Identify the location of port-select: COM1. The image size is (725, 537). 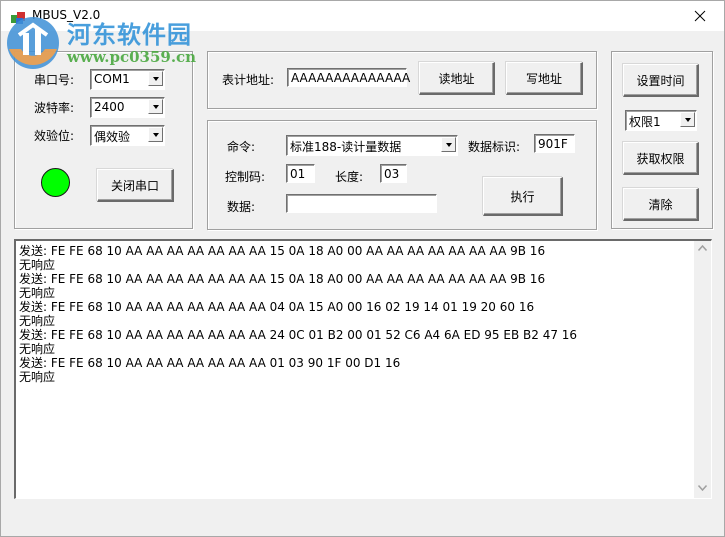
(127, 79).